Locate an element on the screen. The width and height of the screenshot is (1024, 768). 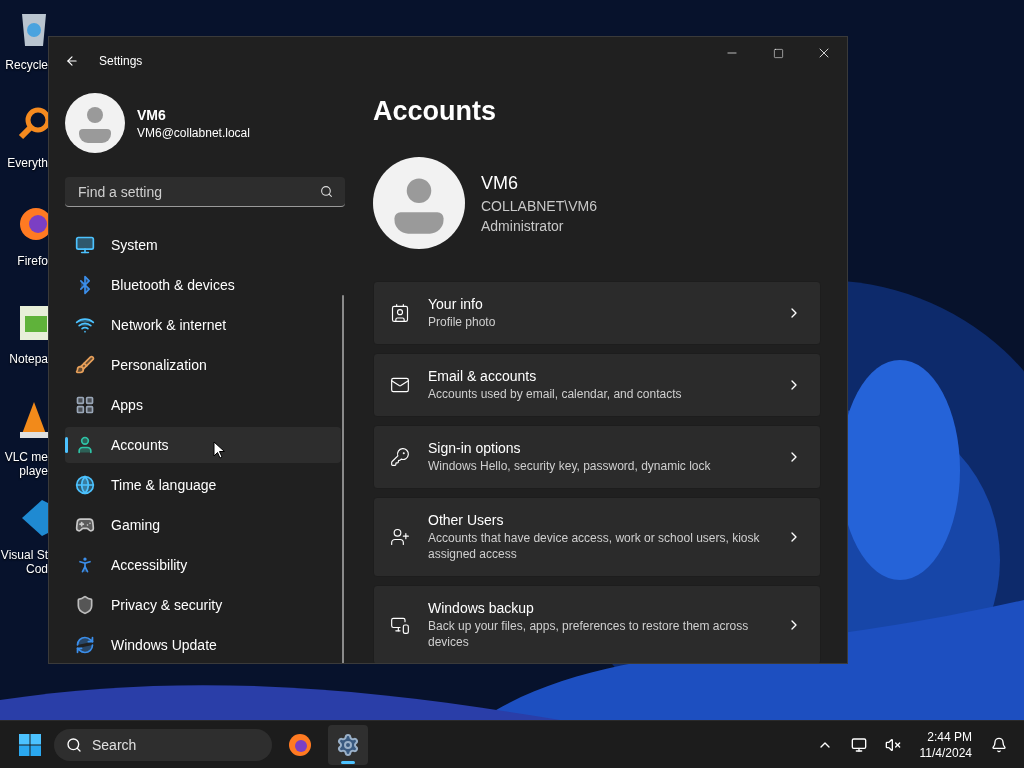
globe-icon is located at coordinates (85, 485).